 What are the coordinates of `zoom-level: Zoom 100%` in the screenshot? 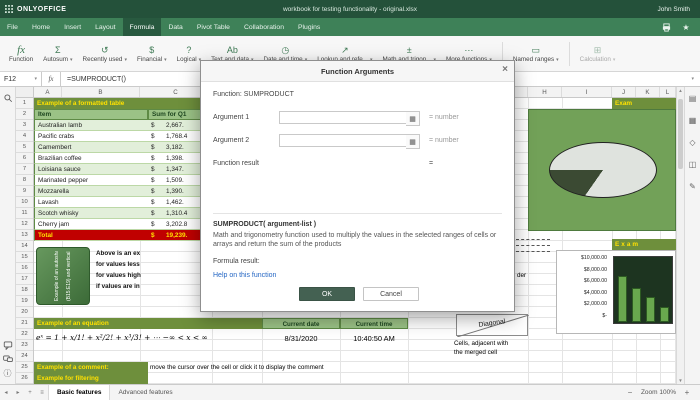 It's located at (658, 392).